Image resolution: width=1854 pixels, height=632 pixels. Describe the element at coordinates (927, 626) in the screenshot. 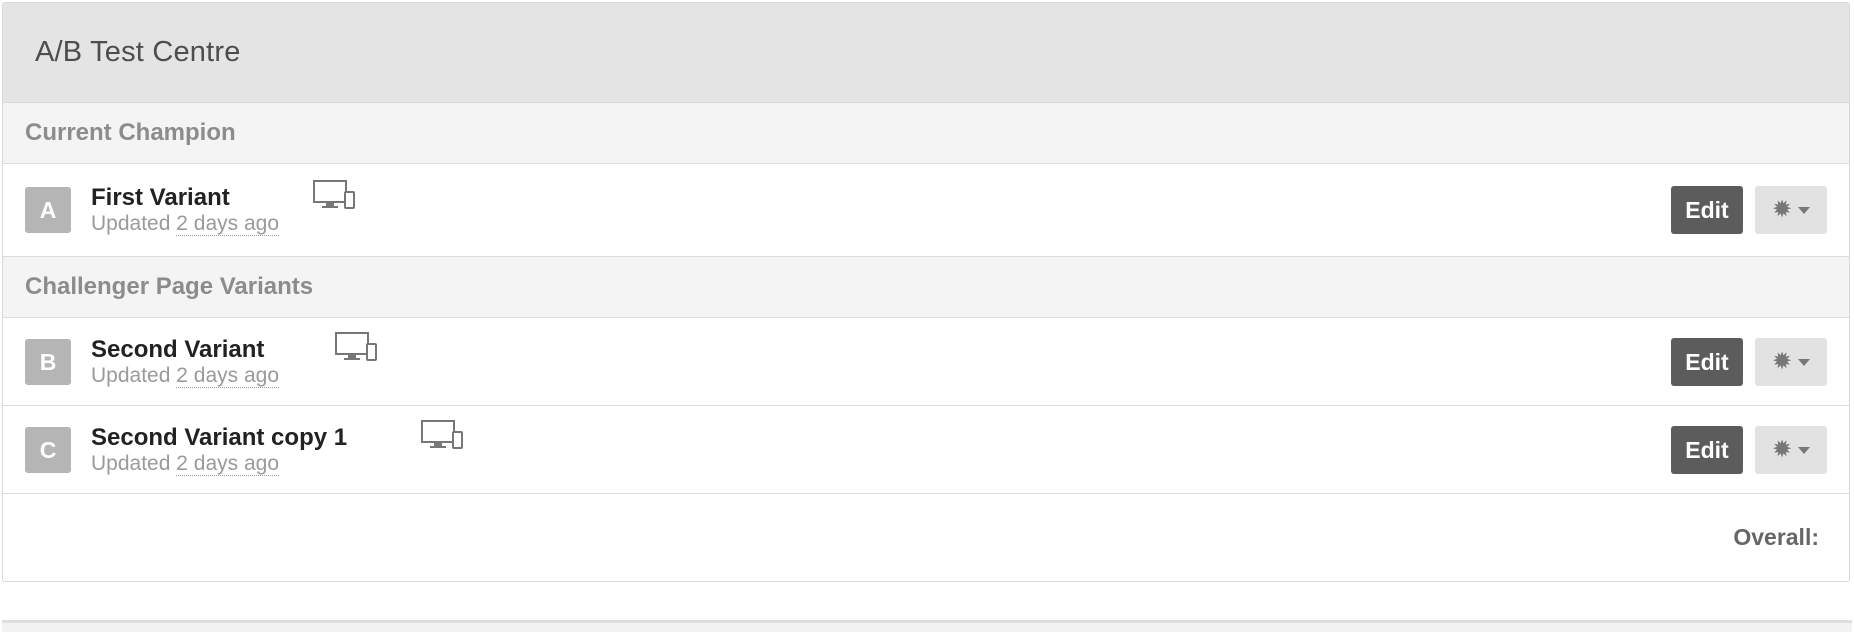

I see `next-panel-edge` at that location.